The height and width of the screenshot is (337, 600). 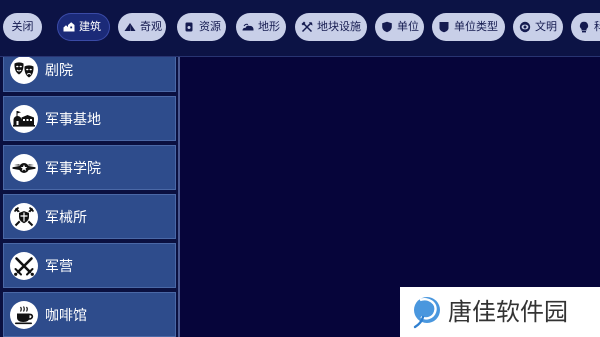 I want to click on tab-unit-types-label: 单位类型, so click(x=476, y=26).